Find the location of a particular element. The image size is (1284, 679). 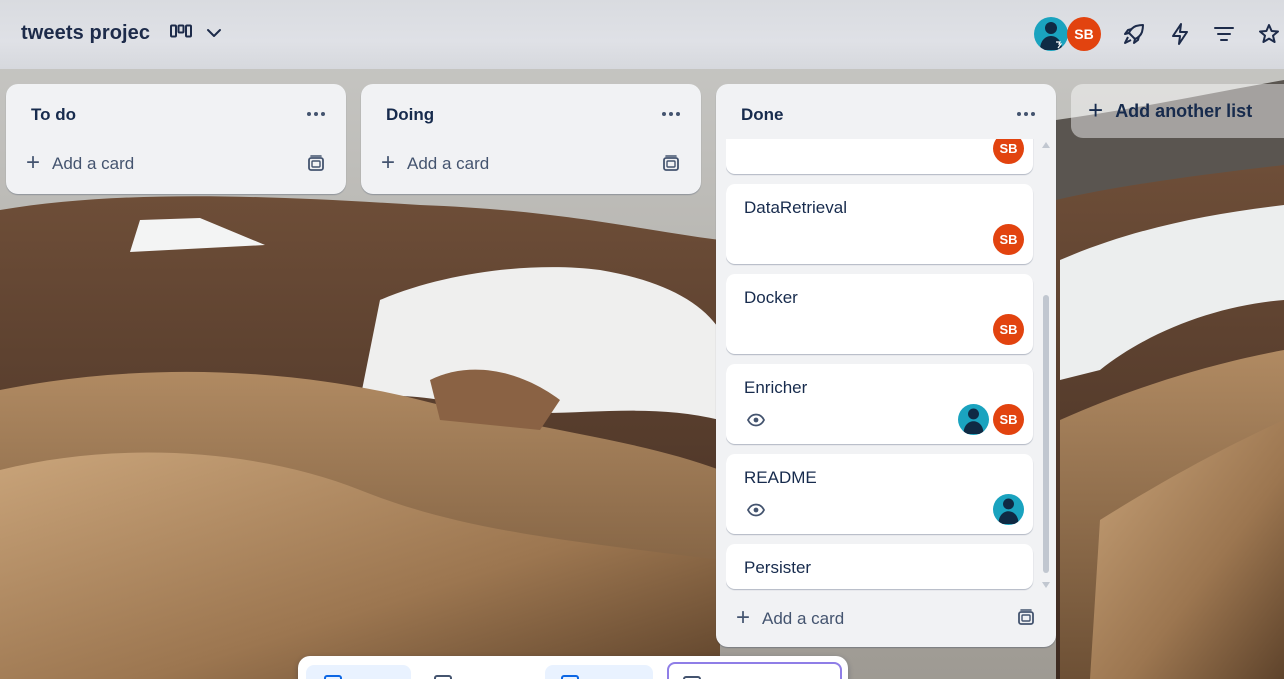

board-icon is located at coordinates (570, 677).